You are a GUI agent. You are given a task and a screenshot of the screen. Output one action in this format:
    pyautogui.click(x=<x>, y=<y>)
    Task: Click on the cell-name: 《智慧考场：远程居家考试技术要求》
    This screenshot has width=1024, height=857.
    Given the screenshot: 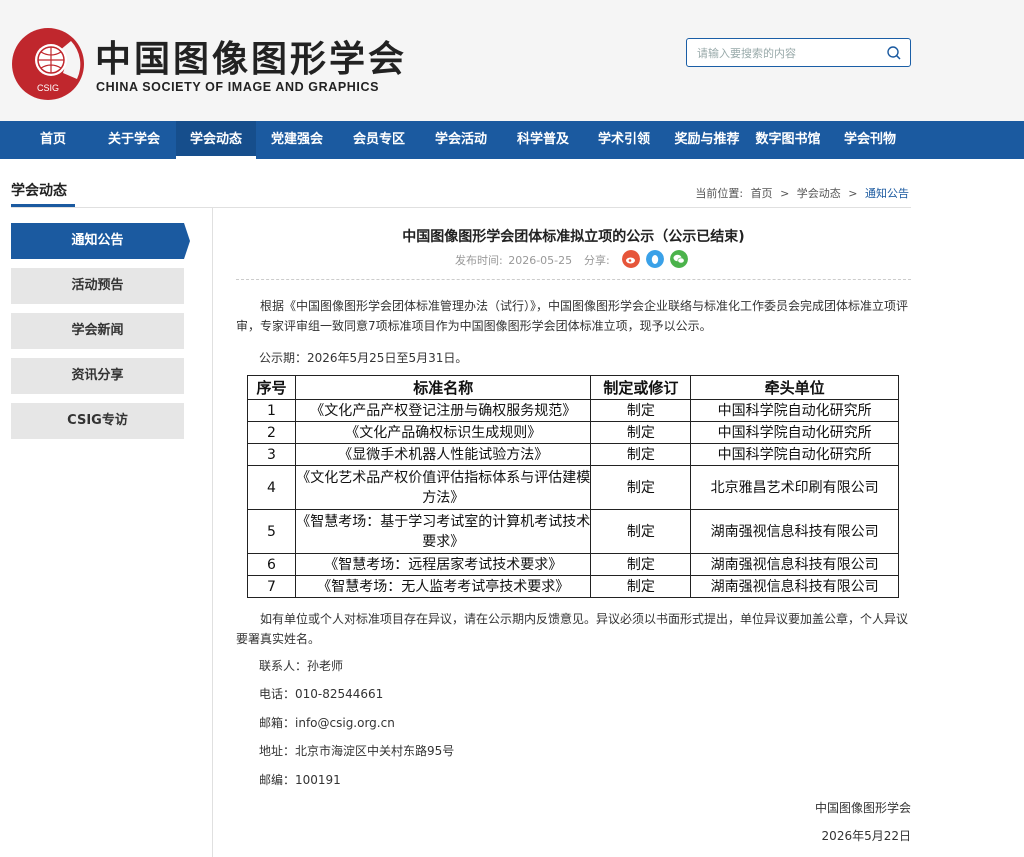 What is the action you would take?
    pyautogui.click(x=443, y=564)
    